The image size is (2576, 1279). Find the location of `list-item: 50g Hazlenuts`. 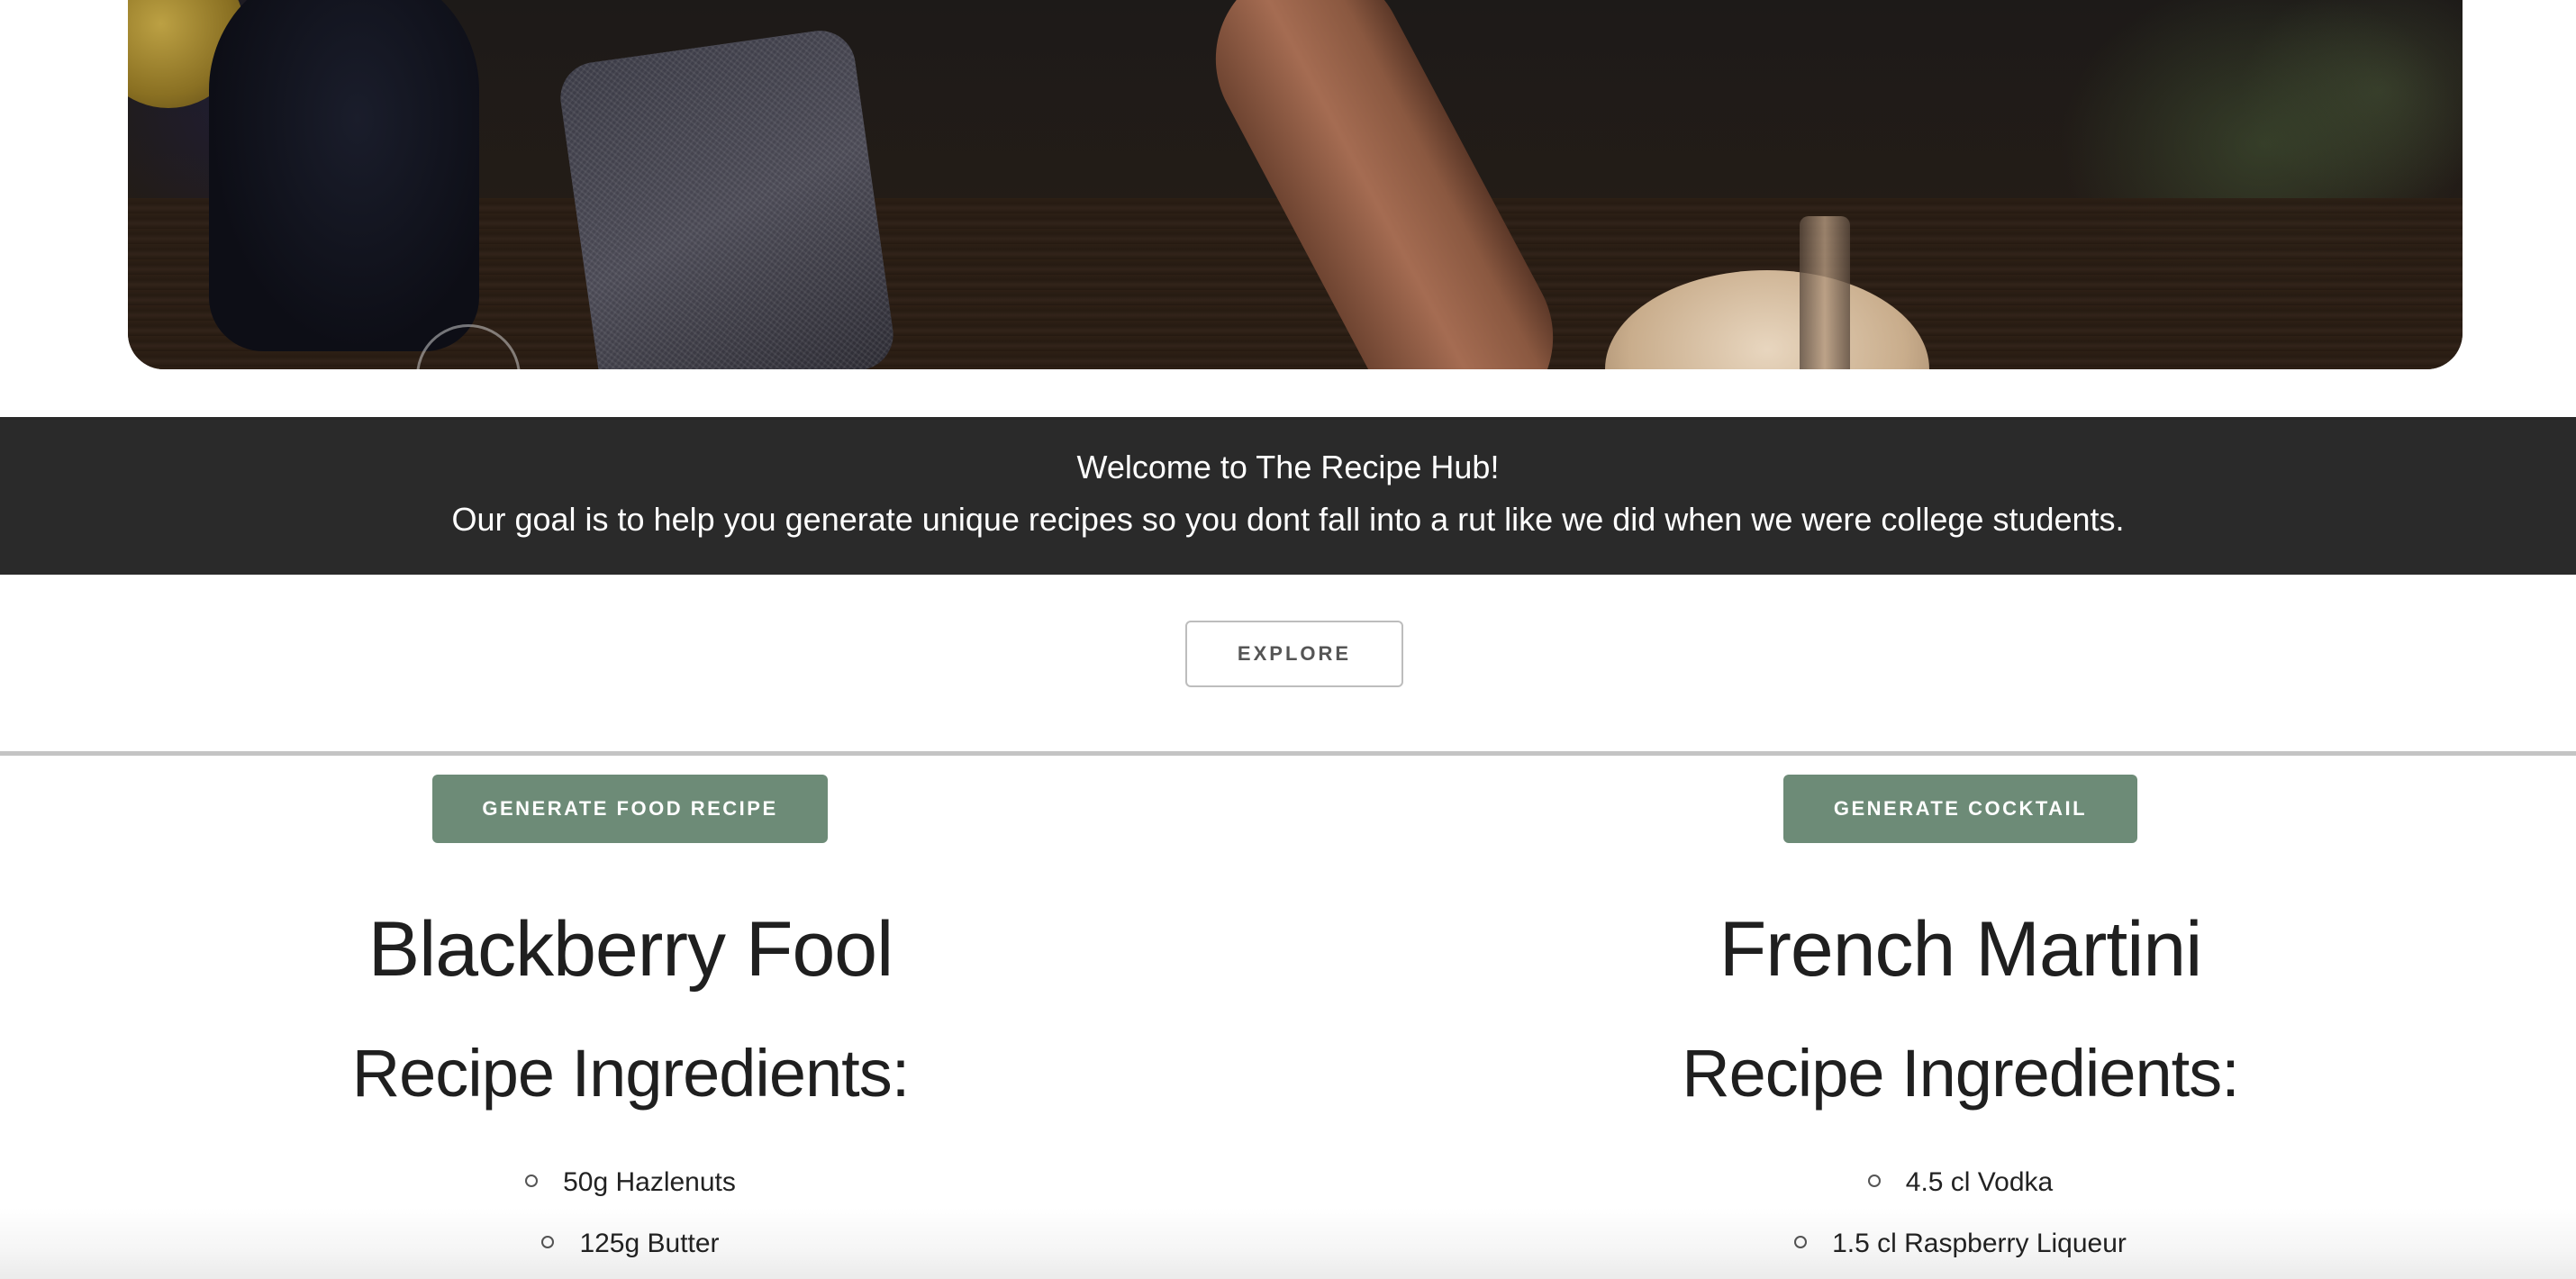

list-item: 50g Hazlenuts is located at coordinates (630, 1182).